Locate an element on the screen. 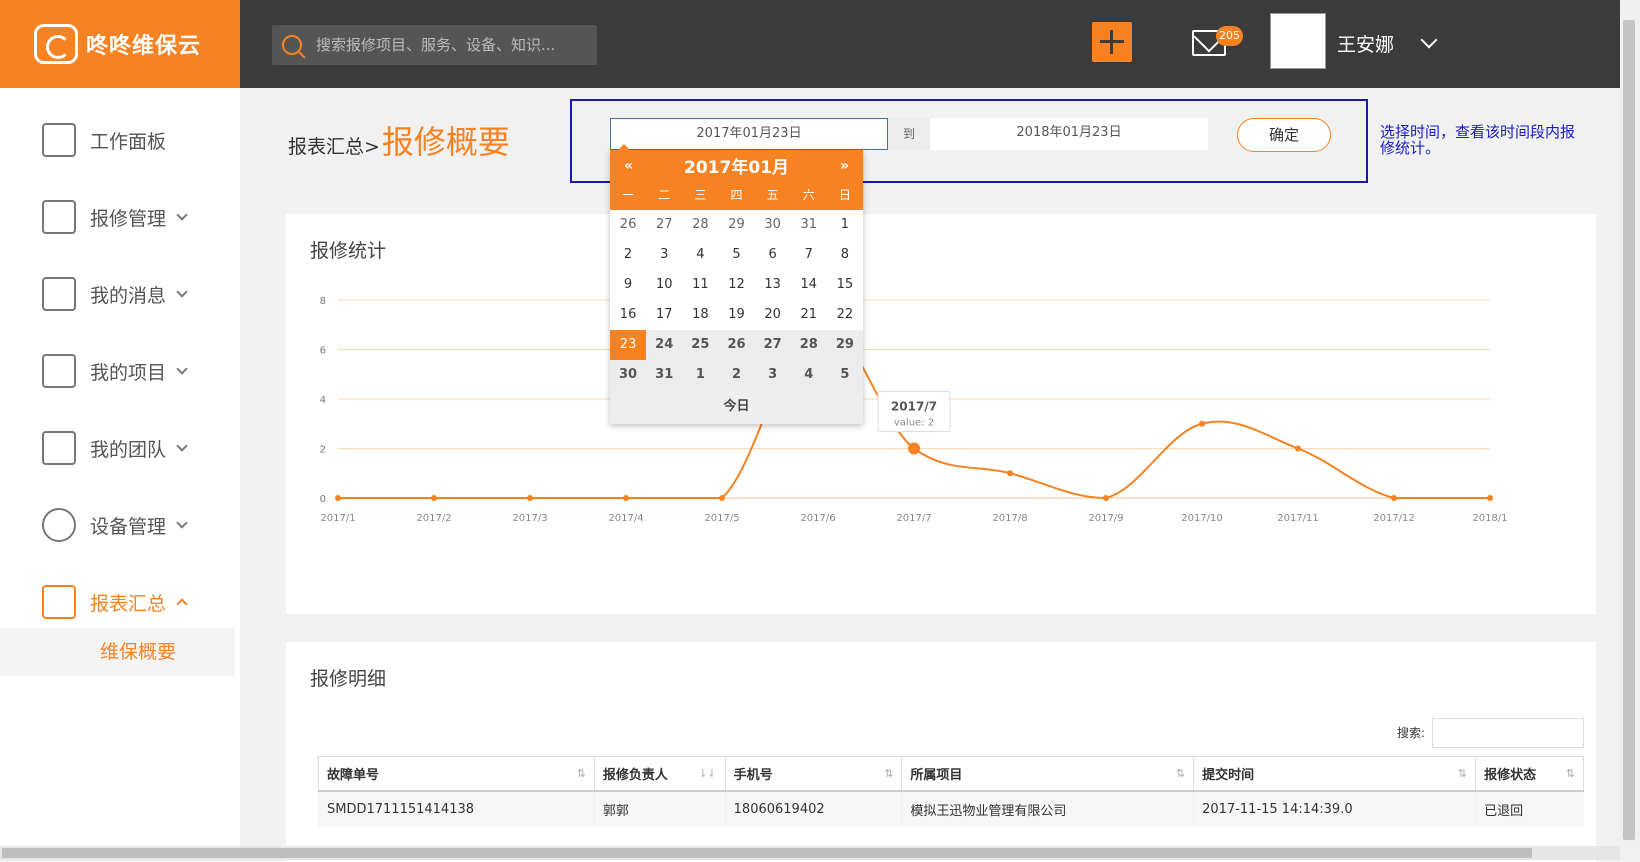  sidebar-subitem-maintenance-summary: 维保概要 is located at coordinates (117, 652).